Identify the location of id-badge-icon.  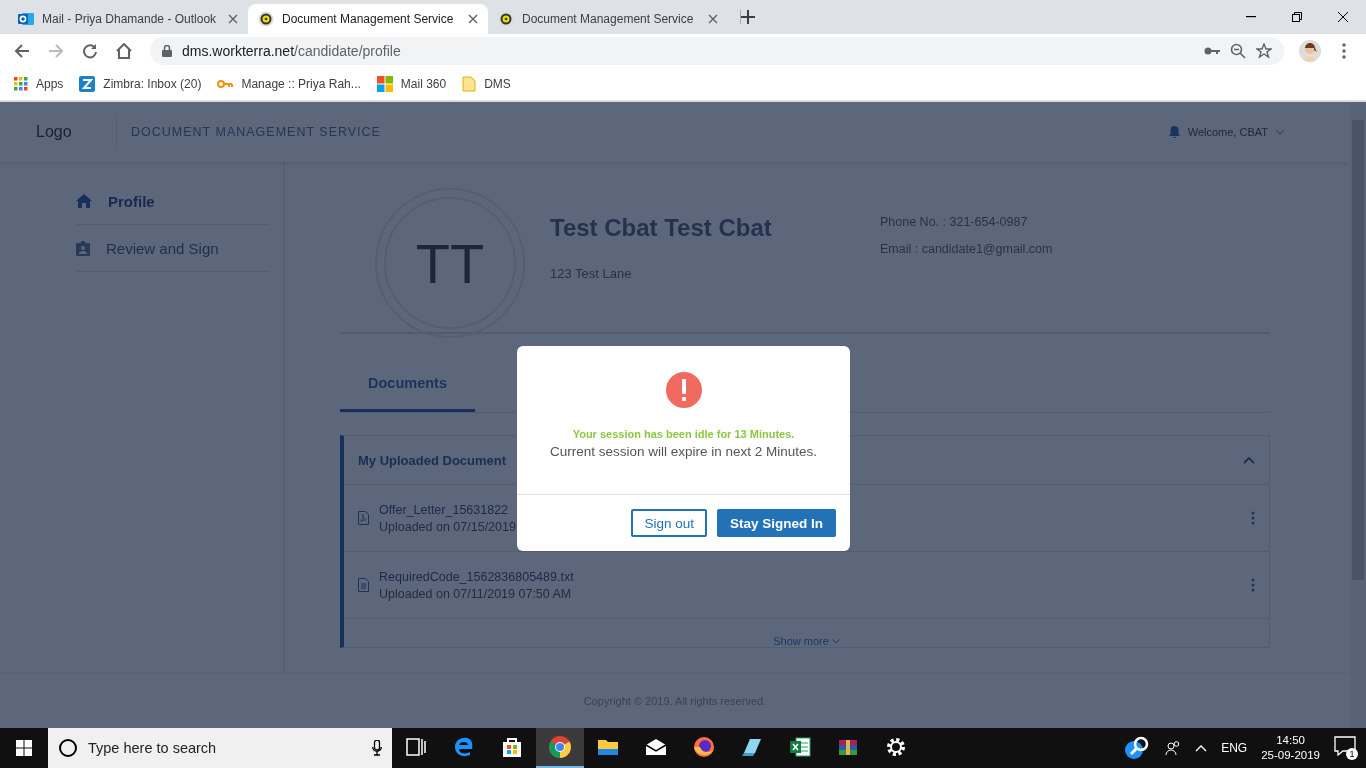
(83, 248).